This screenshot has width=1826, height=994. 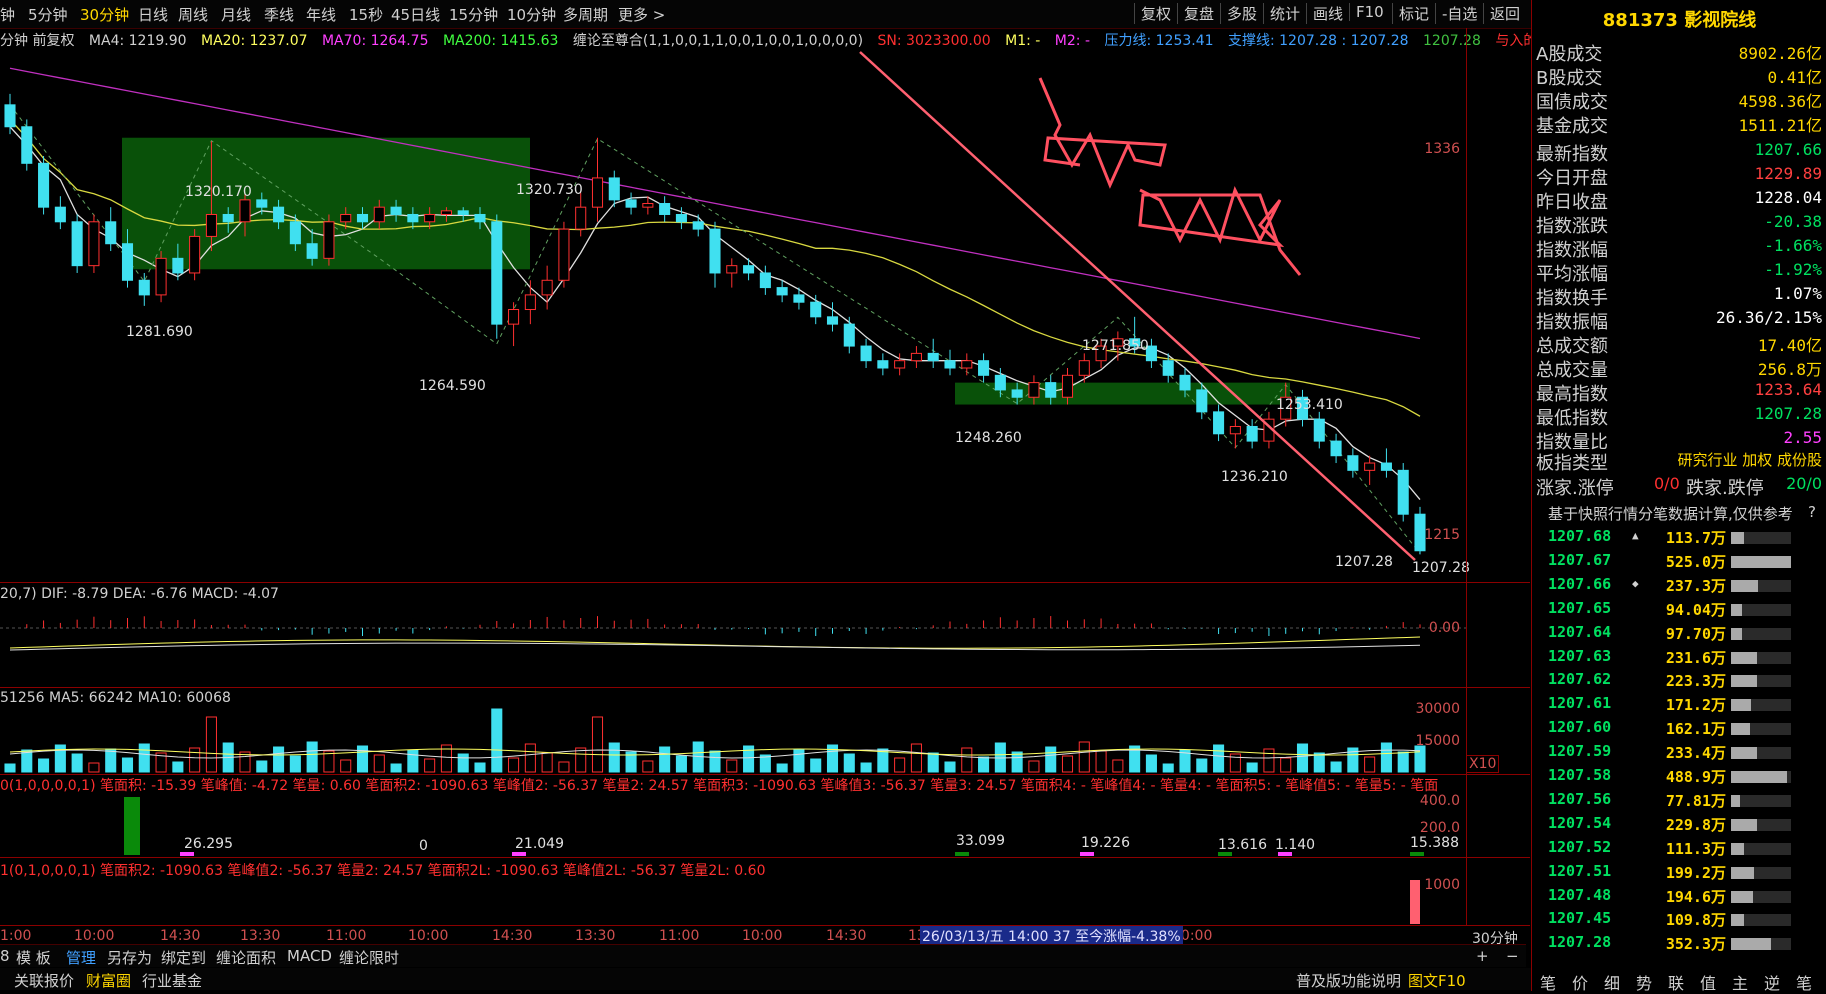 What do you see at coordinates (1580, 982) in the screenshot?
I see `tick-tab: 价` at bounding box center [1580, 982].